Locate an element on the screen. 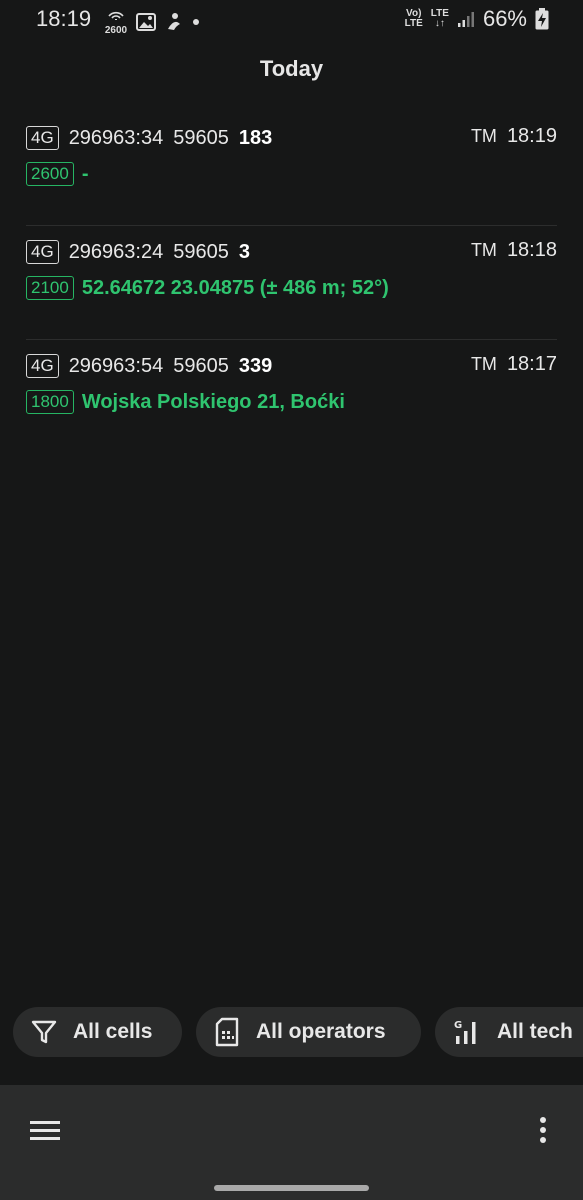  band-badge: 2600 is located at coordinates (50, 174).